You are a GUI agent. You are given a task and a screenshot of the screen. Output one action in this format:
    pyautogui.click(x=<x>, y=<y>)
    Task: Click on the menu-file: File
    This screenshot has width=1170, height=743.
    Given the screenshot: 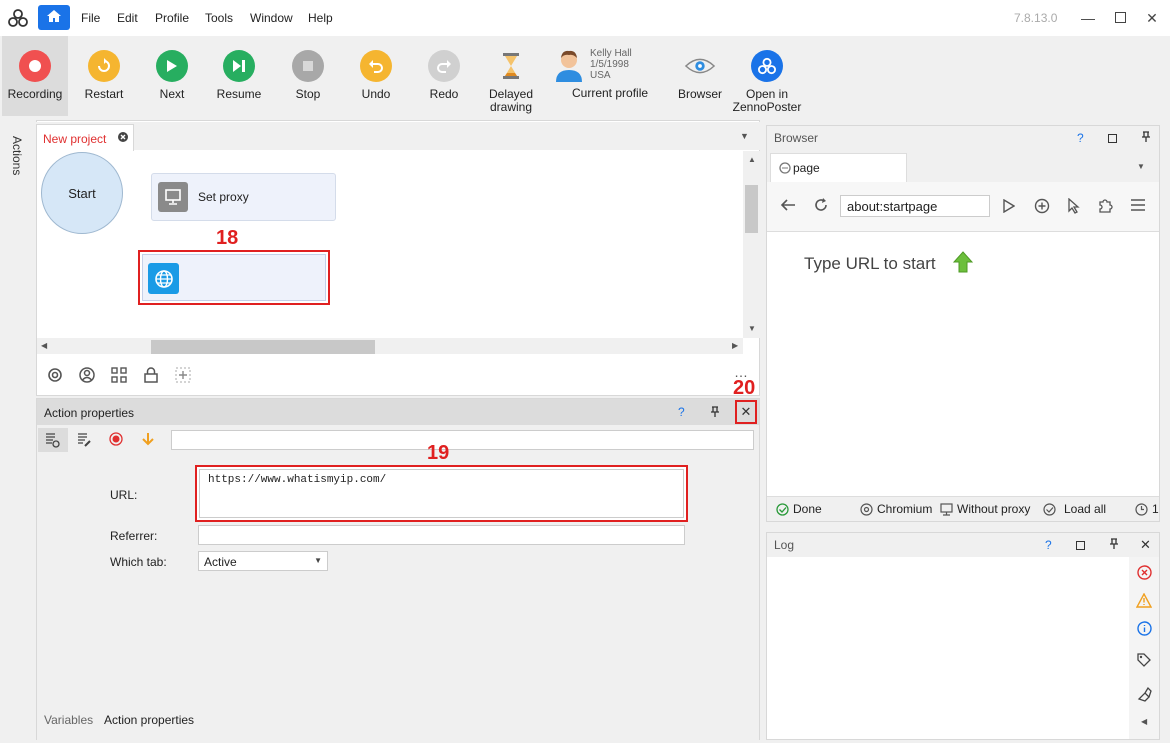 What is the action you would take?
    pyautogui.click(x=90, y=18)
    